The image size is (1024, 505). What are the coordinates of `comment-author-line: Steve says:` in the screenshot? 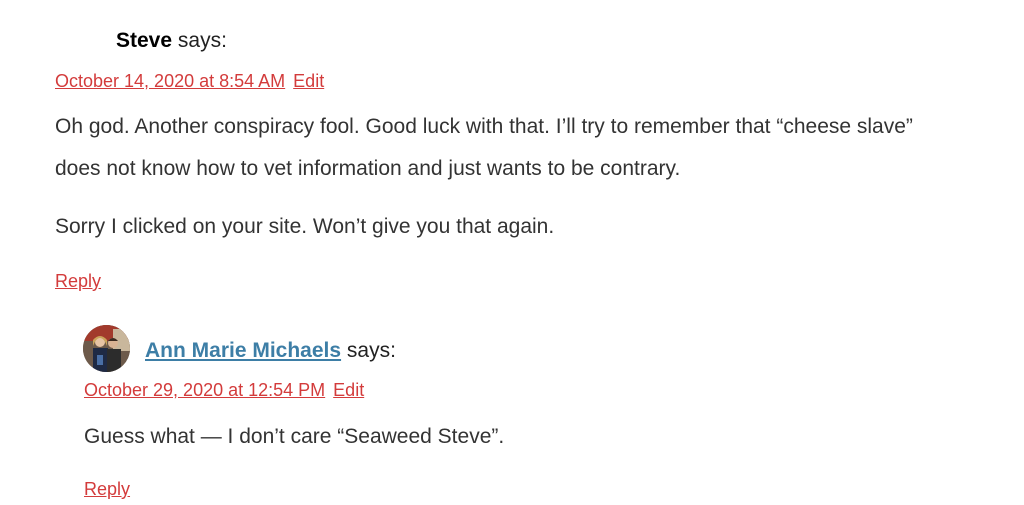 It's located at (171, 41).